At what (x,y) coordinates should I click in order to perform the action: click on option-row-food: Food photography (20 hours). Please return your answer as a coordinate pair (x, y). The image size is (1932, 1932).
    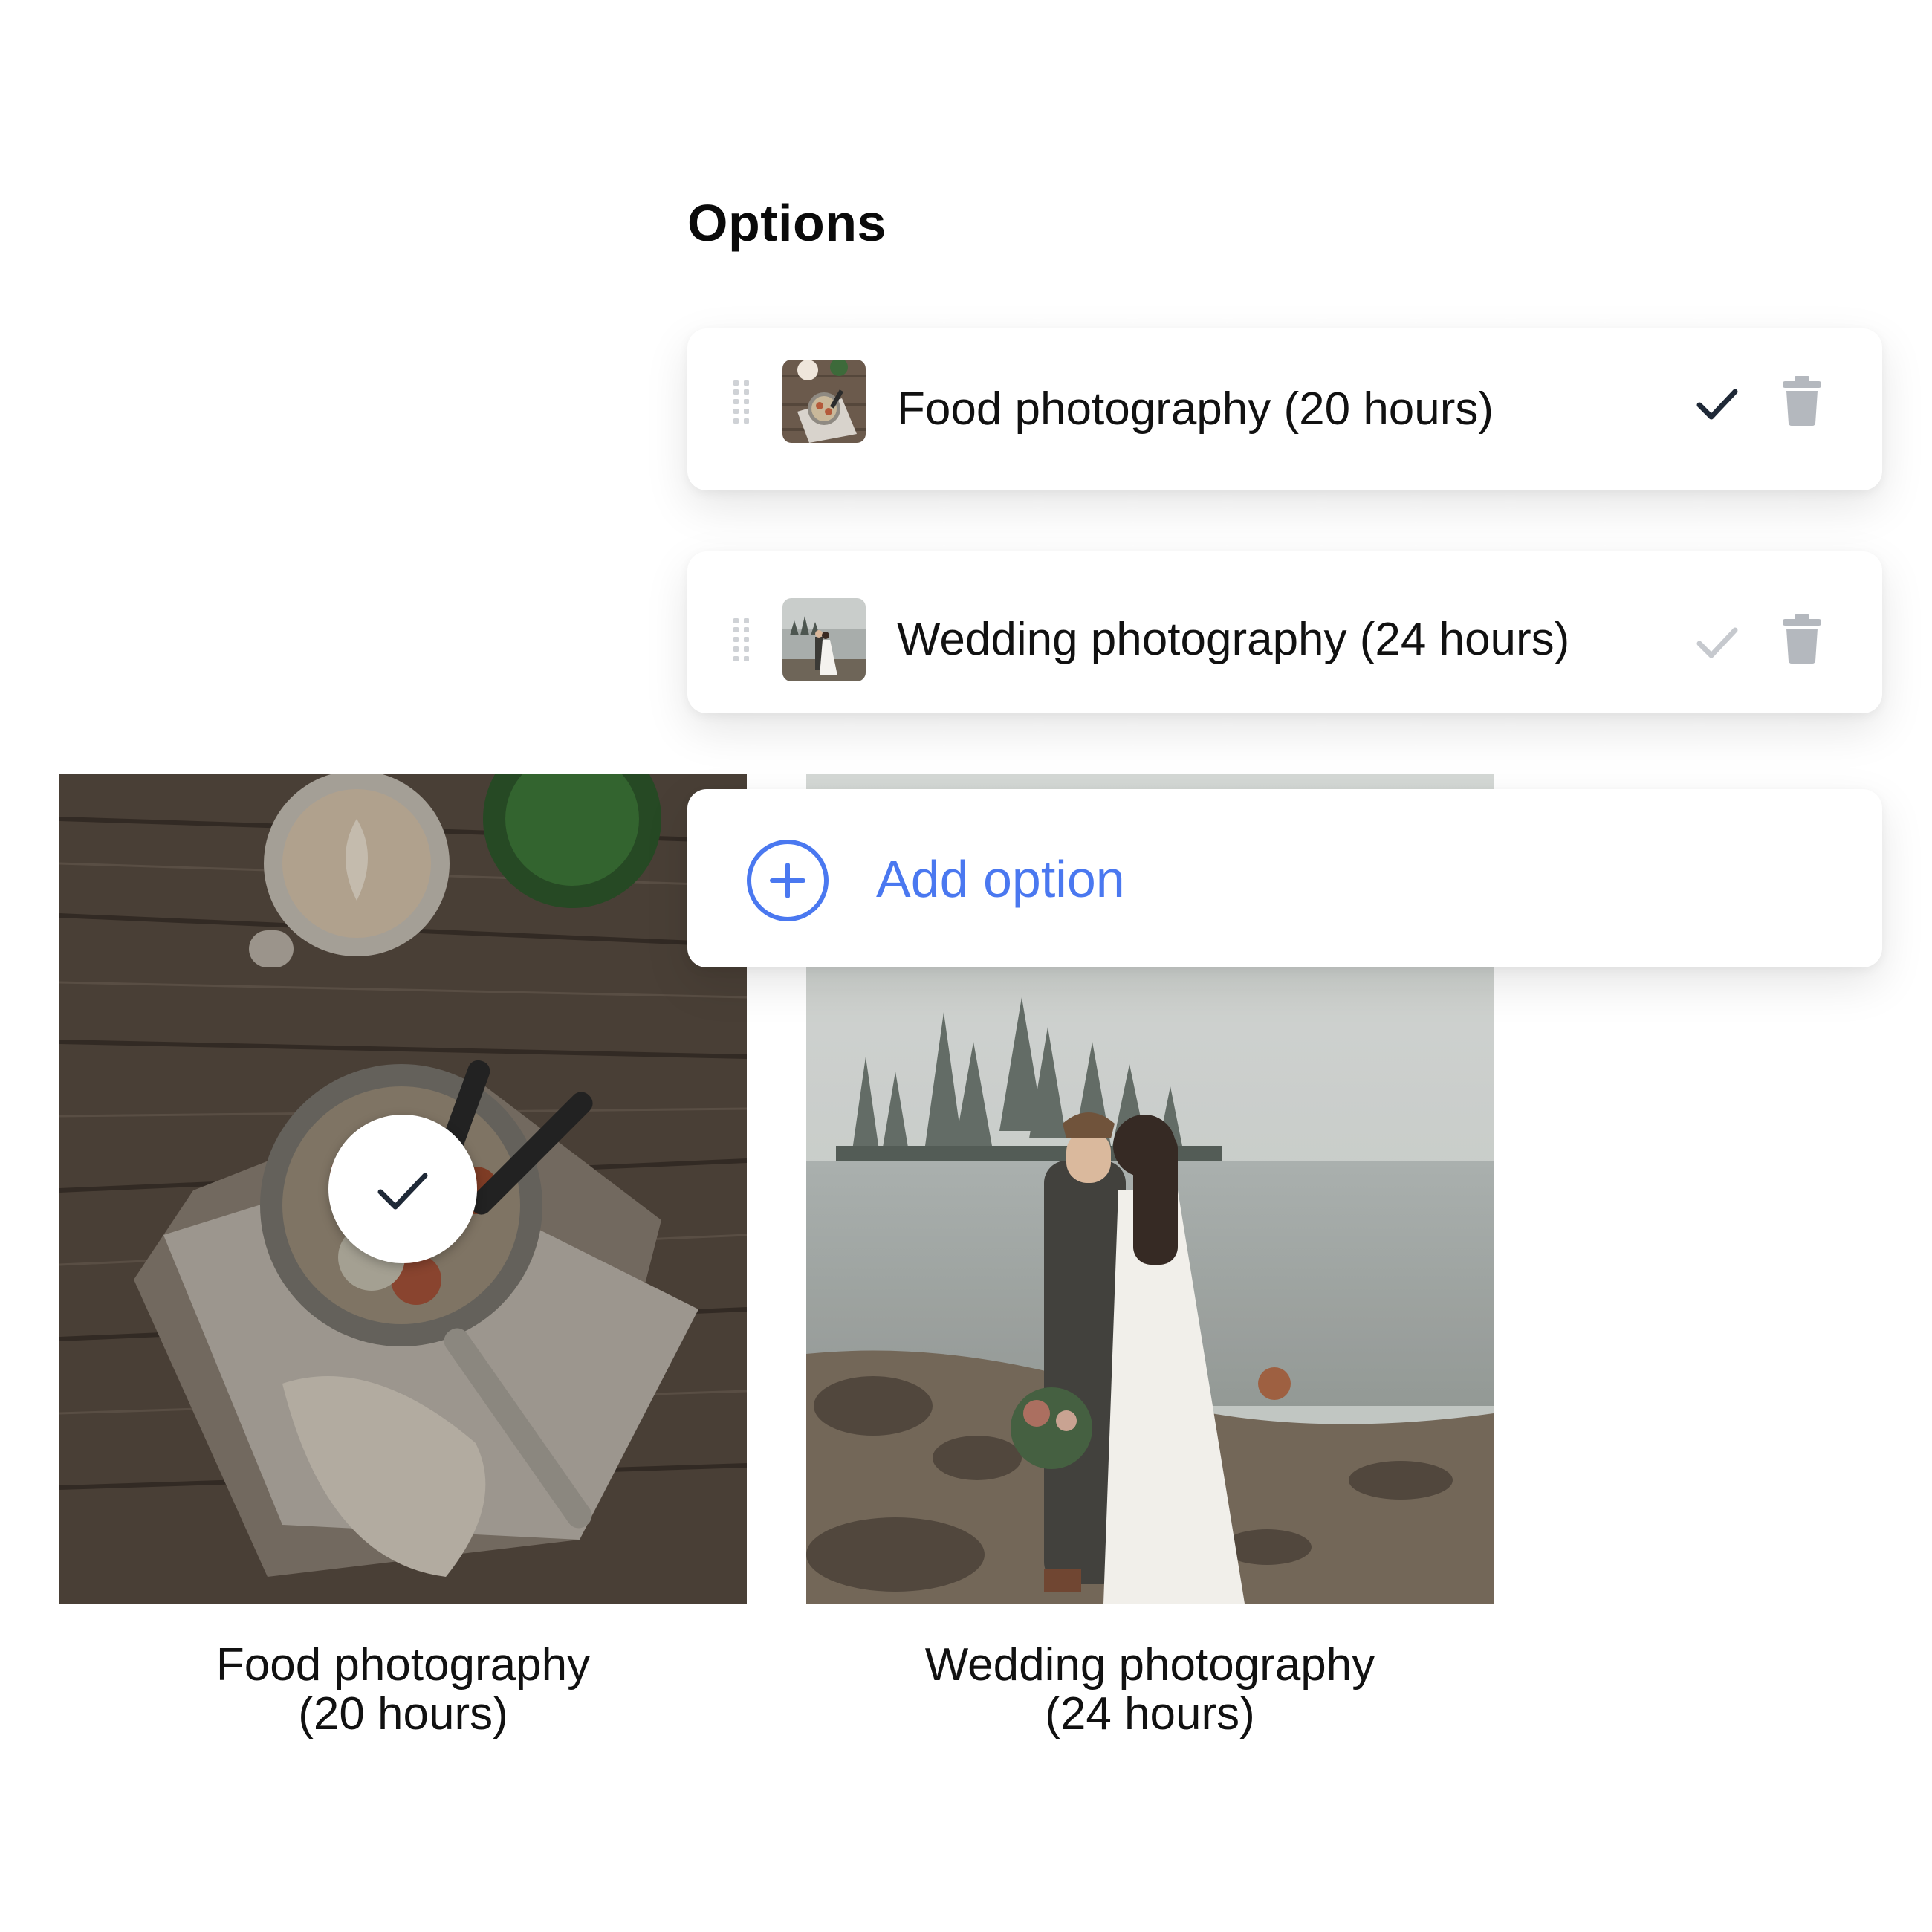
    Looking at the image, I should click on (1284, 409).